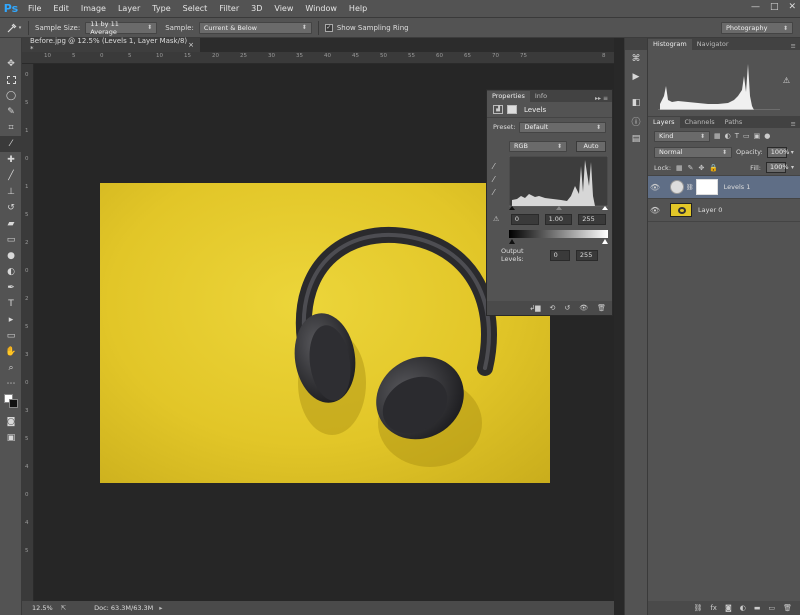  I want to click on close-tab-icon: ×, so click(191, 45).